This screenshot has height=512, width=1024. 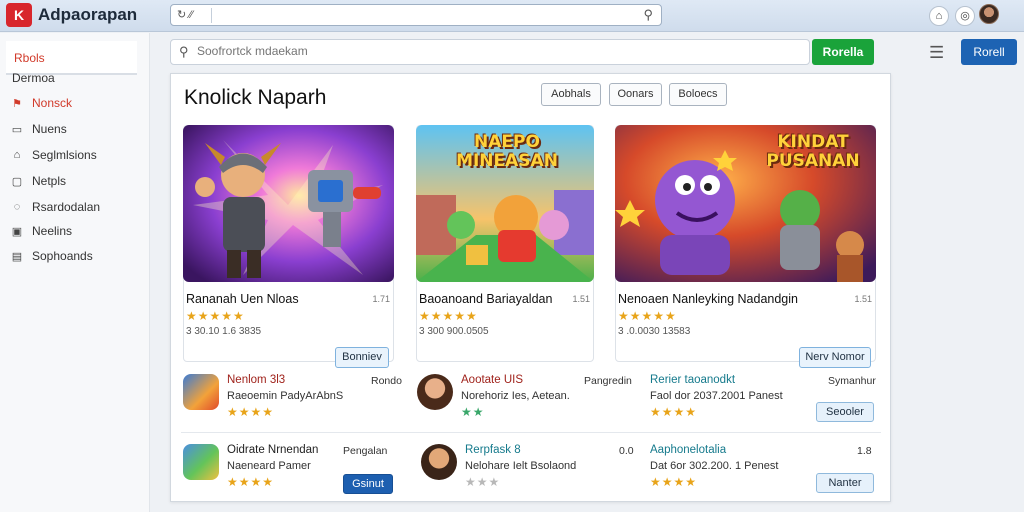 I want to click on list-item-title: Rerier taoanodkt, so click(x=693, y=380).